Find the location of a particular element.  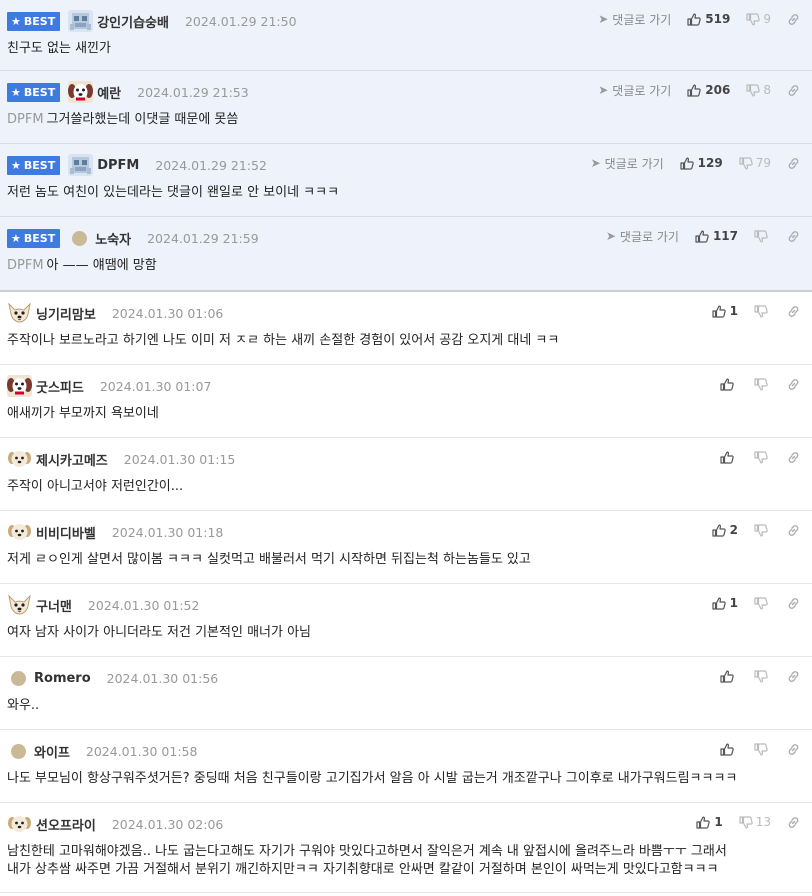

nickname: 노숙자 is located at coordinates (113, 238).